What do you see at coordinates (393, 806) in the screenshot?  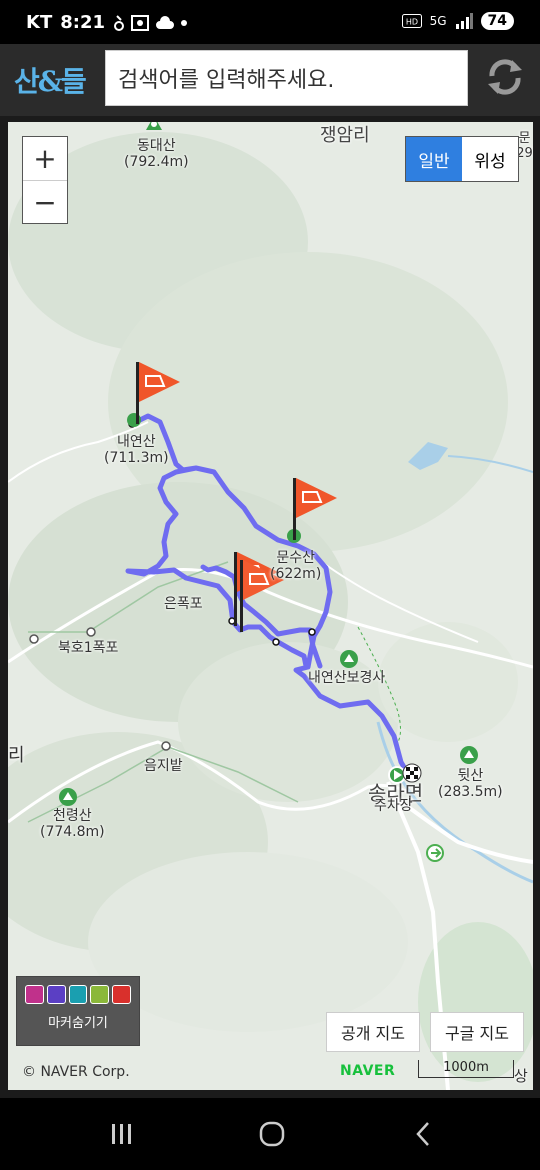 I see `label-parking: 주차장` at bounding box center [393, 806].